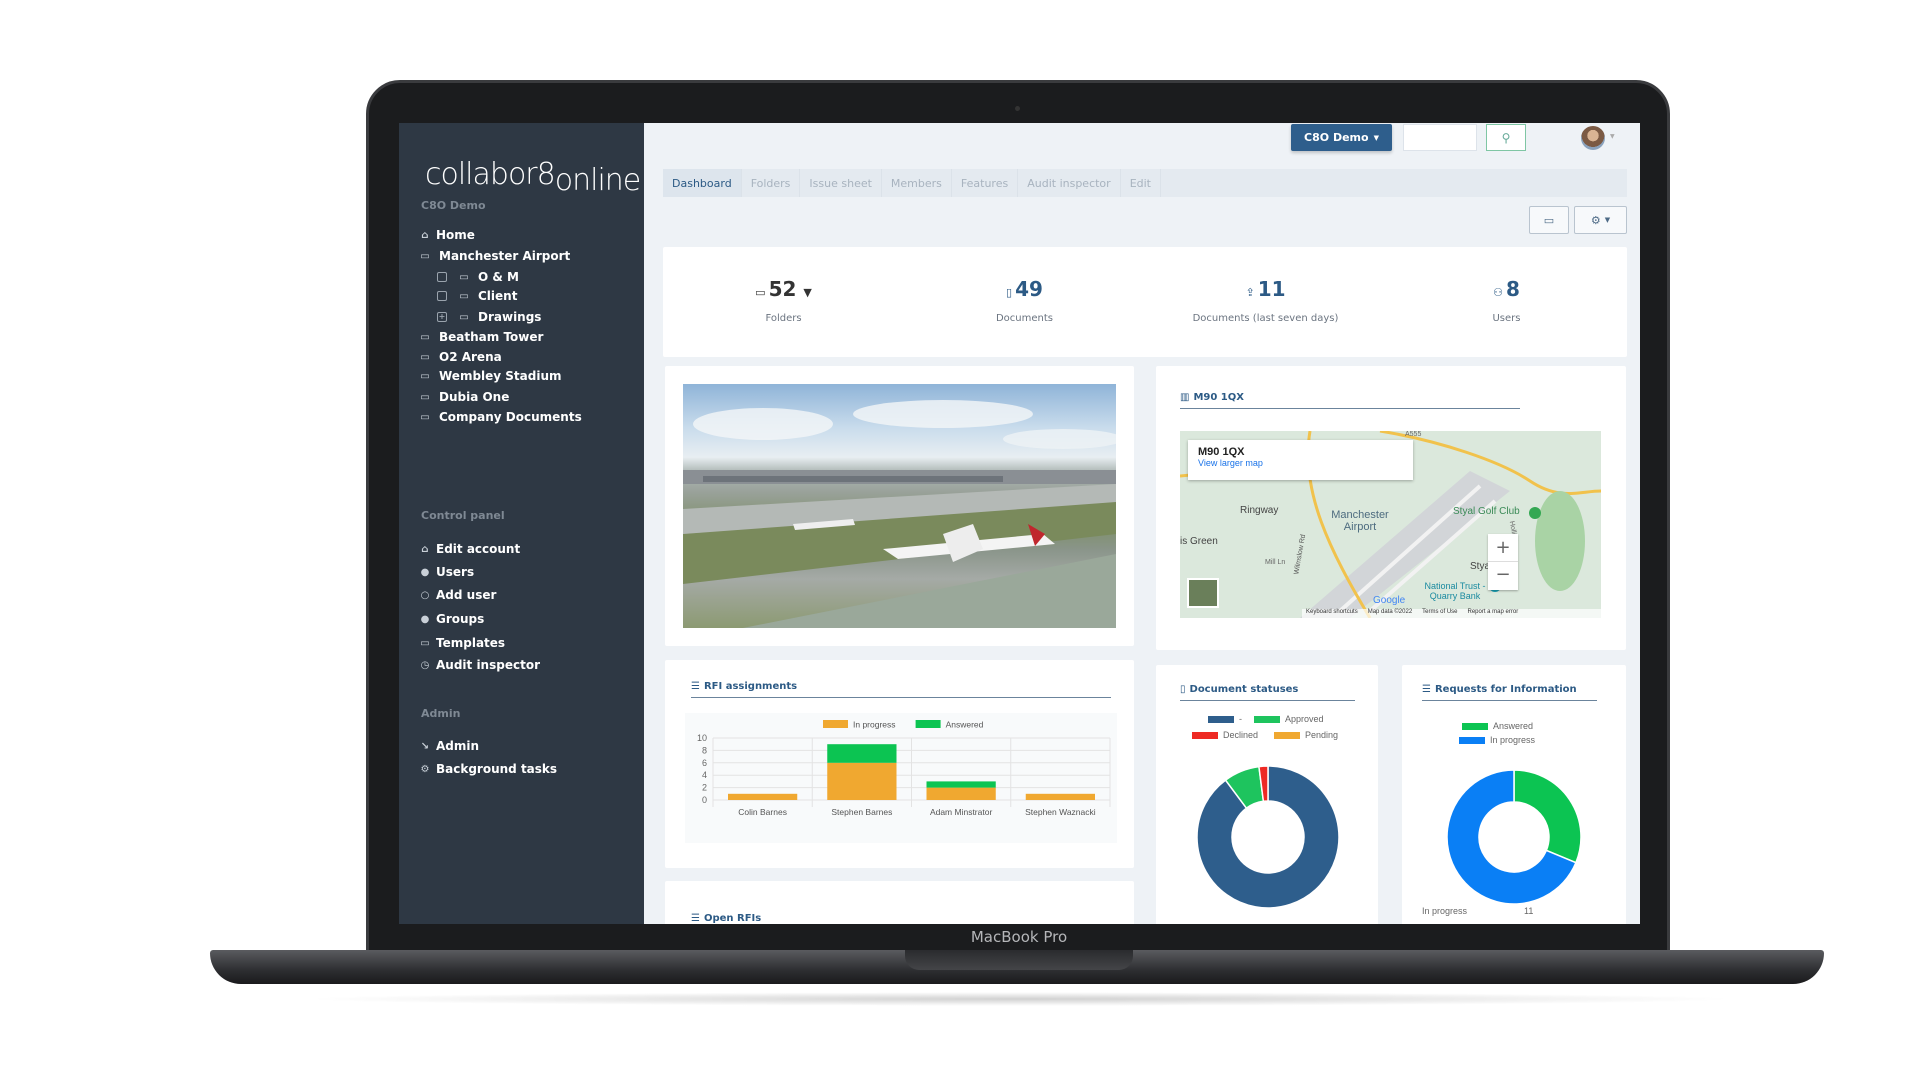  I want to click on section-label-project: C8O Demo, so click(453, 205).